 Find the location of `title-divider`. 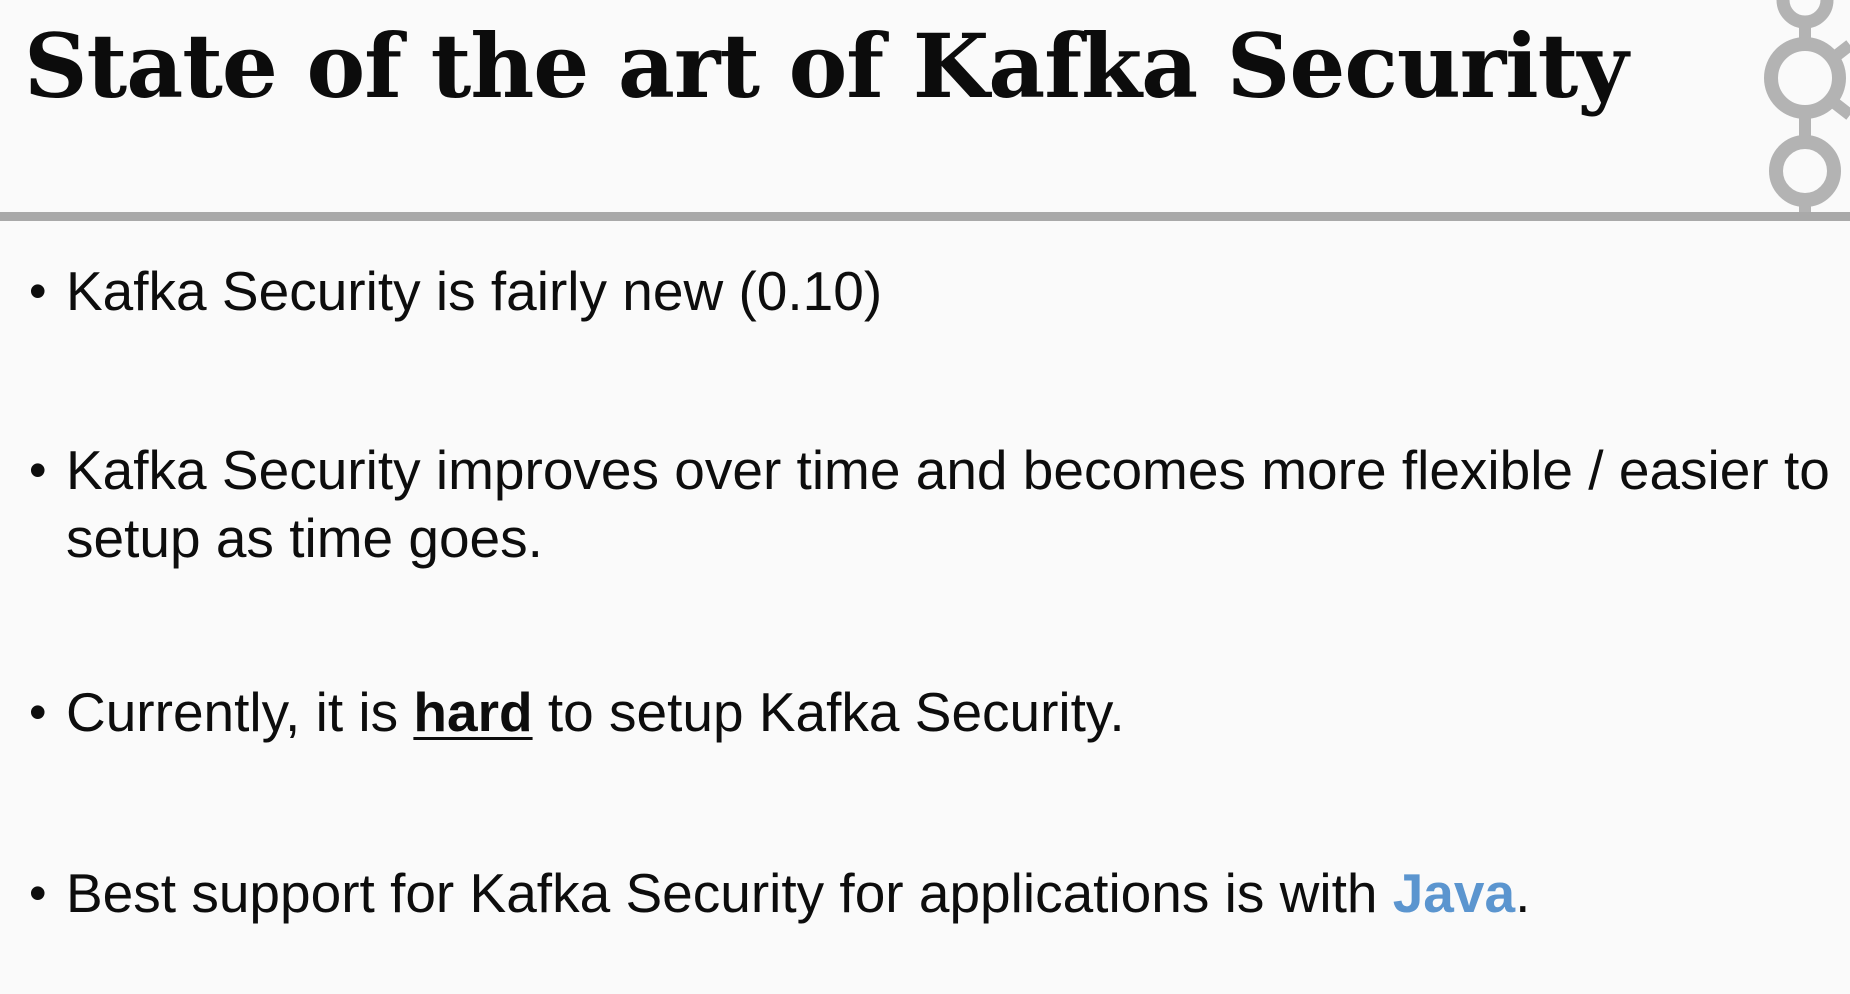

title-divider is located at coordinates (925, 216).